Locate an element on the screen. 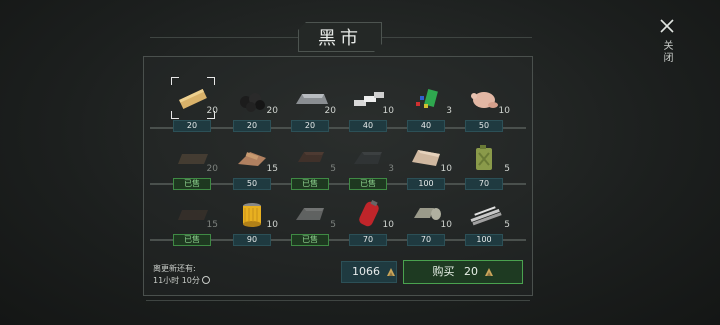 This screenshot has width=720, height=325. metal-pipes-icon is located at coordinates (486, 216).